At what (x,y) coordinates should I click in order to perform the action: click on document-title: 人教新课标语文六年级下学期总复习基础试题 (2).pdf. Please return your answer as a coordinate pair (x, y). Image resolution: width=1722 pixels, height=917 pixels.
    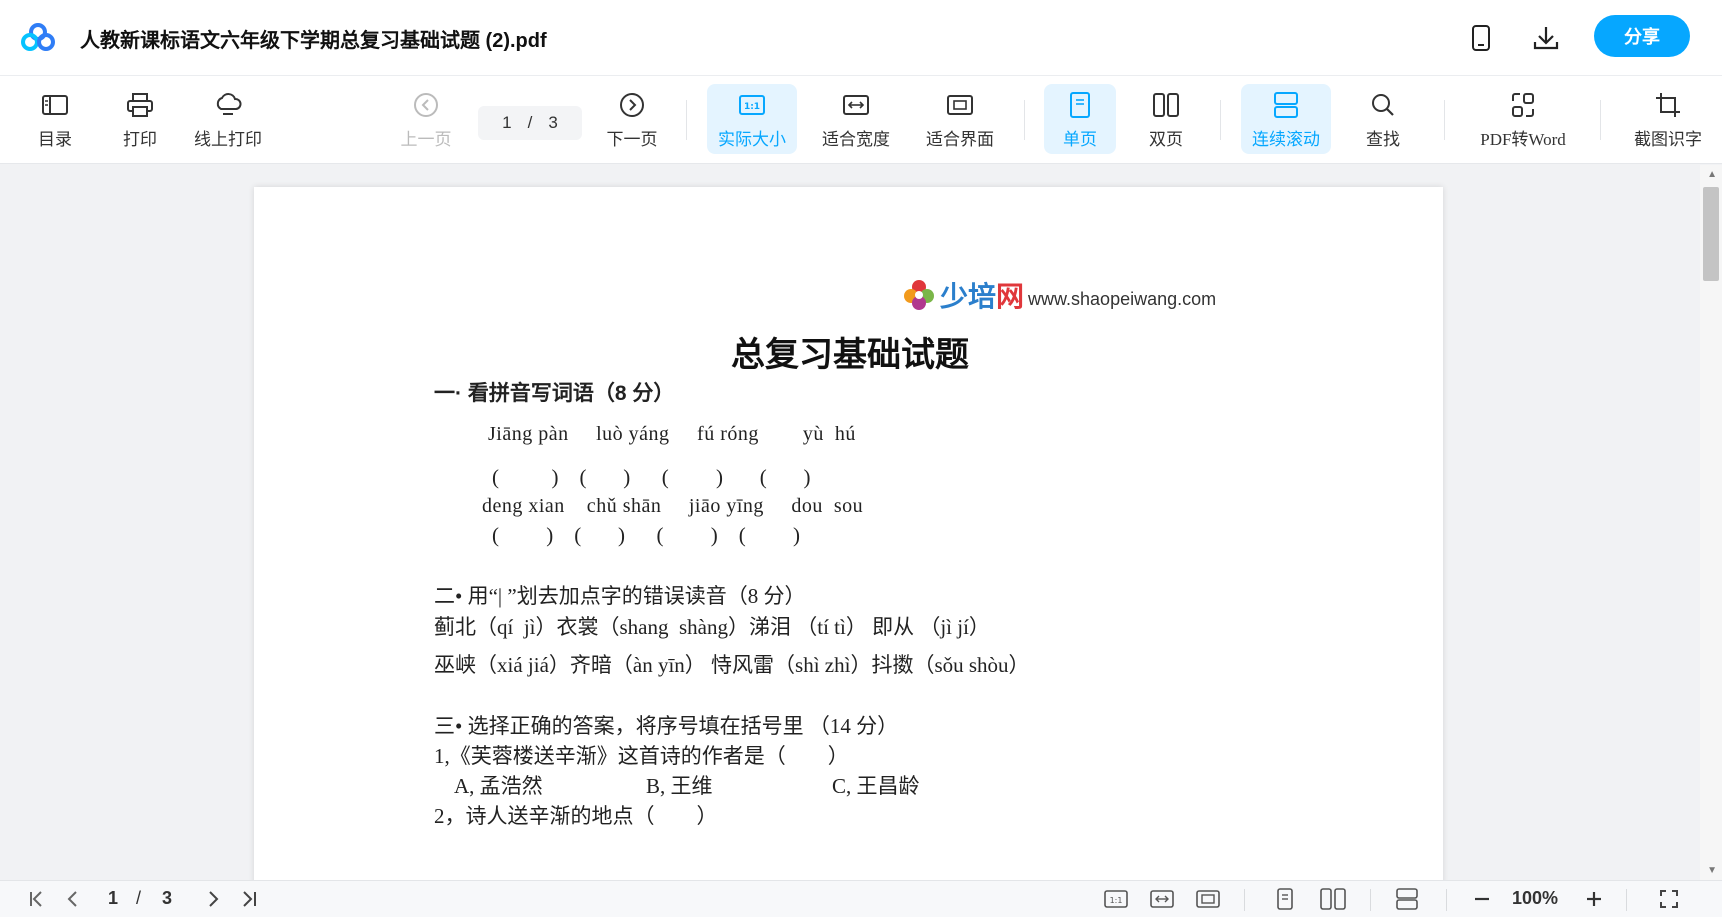
    Looking at the image, I should click on (313, 41).